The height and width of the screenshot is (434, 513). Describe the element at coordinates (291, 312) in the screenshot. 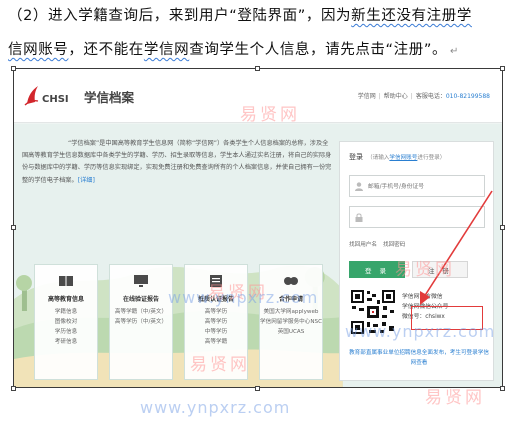

I see `card-item: 美国大学网applyweb` at that location.